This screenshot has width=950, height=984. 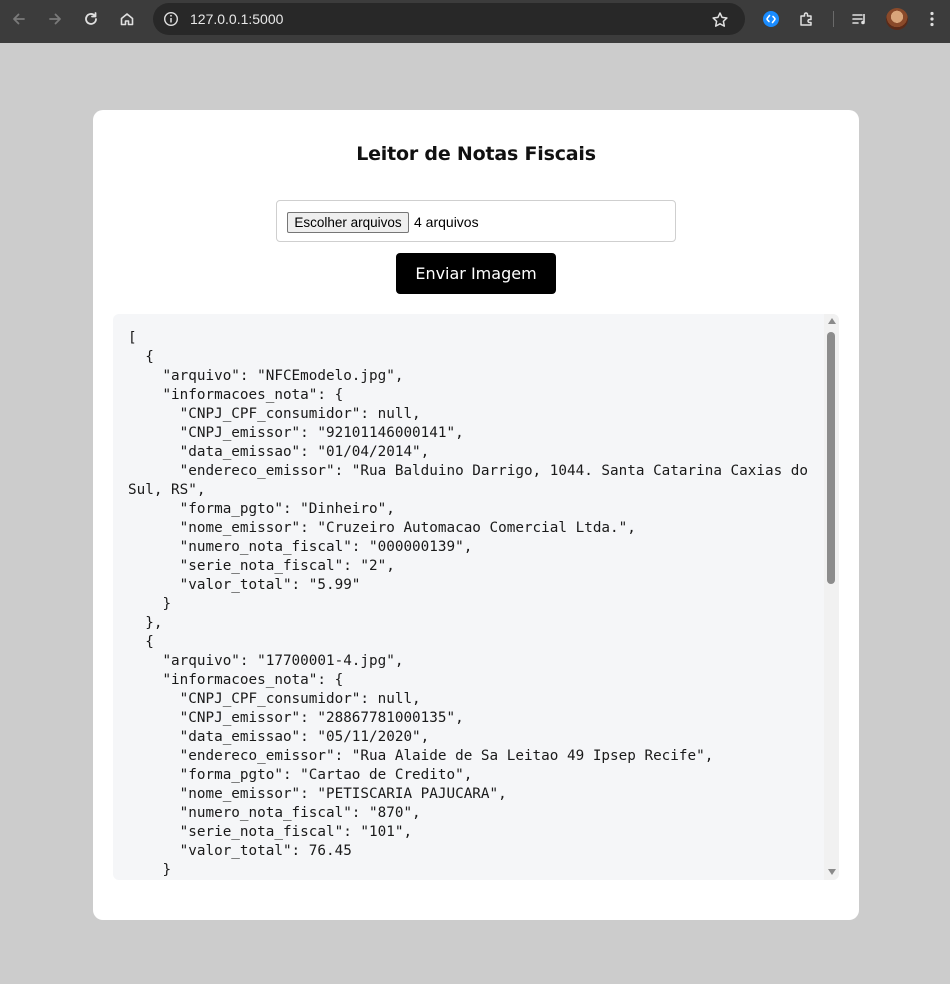 What do you see at coordinates (55, 19) in the screenshot?
I see `forward-icon` at bounding box center [55, 19].